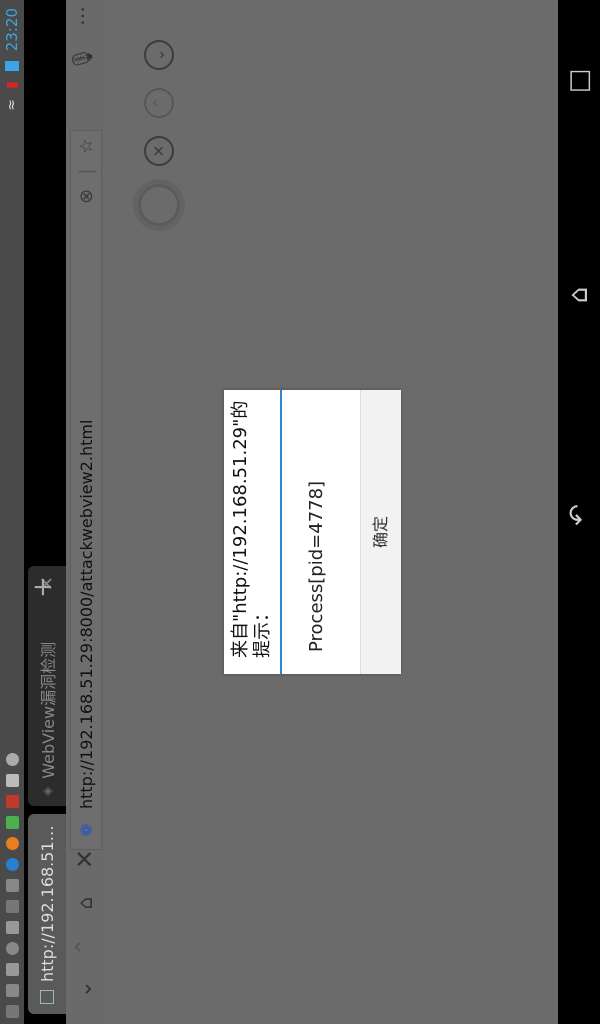  Describe the element at coordinates (86, 146) in the screenshot. I see `bookmark-star-icon: ☆` at that location.